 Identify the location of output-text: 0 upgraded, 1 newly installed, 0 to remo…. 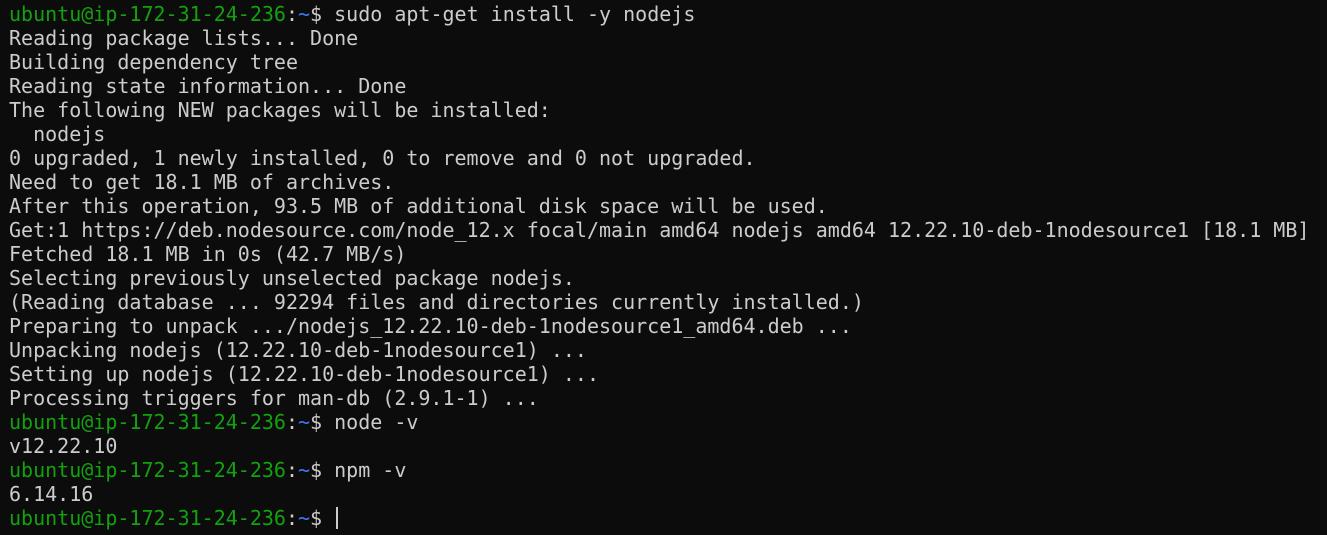
(382, 158).